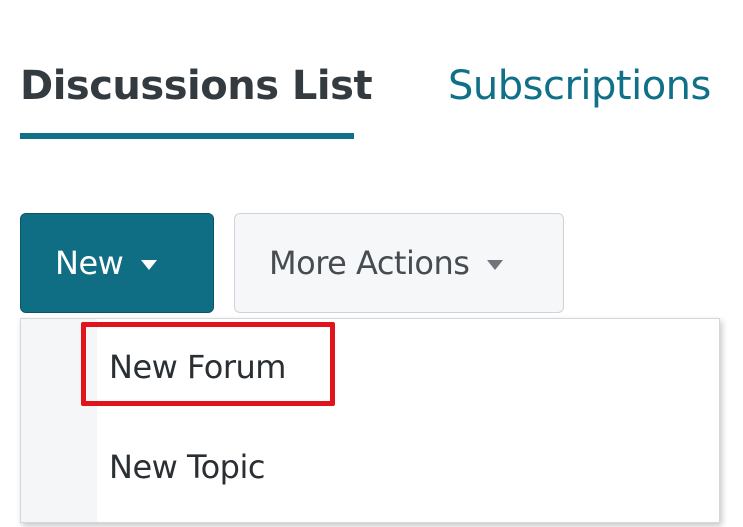  What do you see at coordinates (89, 263) in the screenshot?
I see `new-button-label: New` at bounding box center [89, 263].